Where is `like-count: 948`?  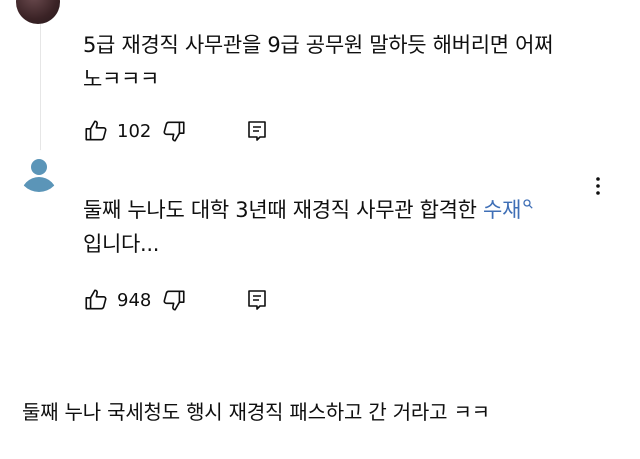
like-count: 948 is located at coordinates (134, 300).